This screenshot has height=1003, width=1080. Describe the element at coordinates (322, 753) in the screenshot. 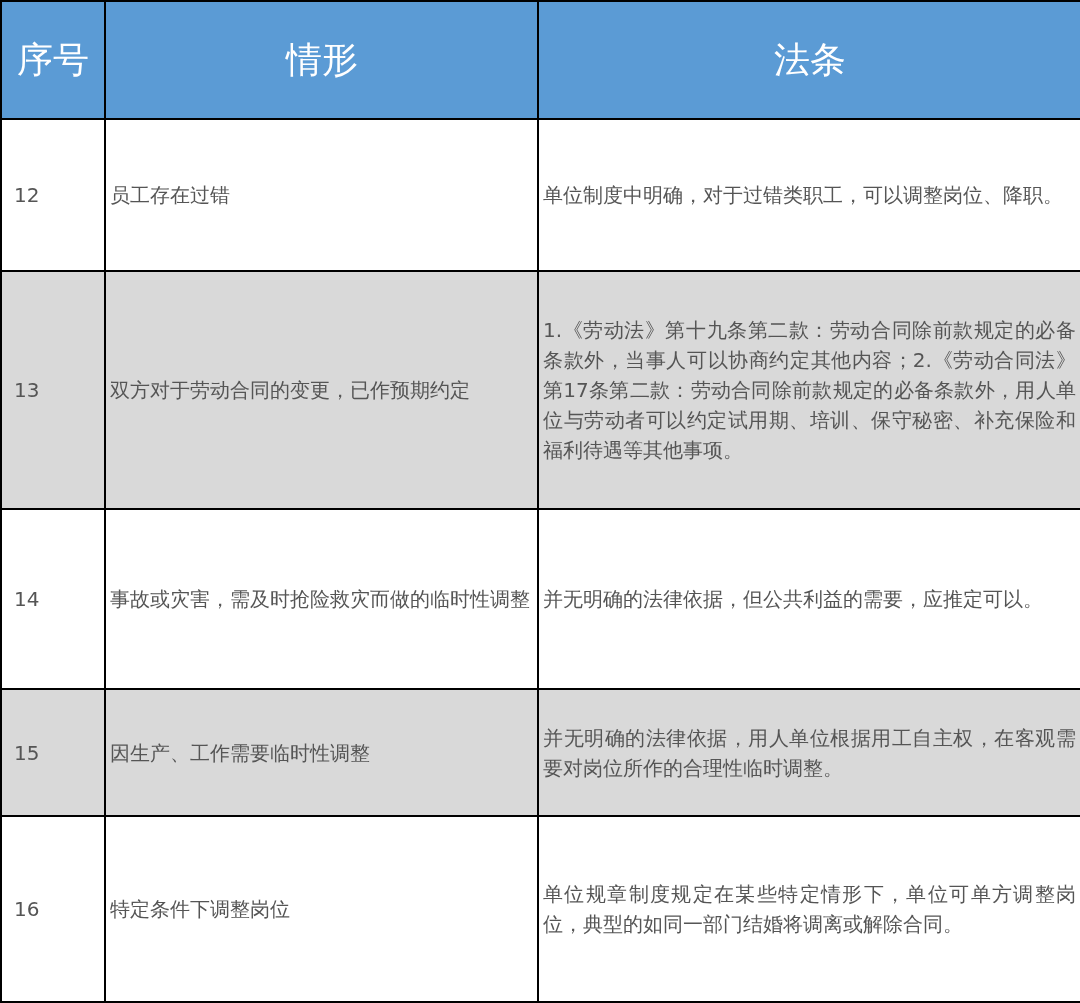

I see `table-cell: 因生产、工作需要临时性调整` at that location.